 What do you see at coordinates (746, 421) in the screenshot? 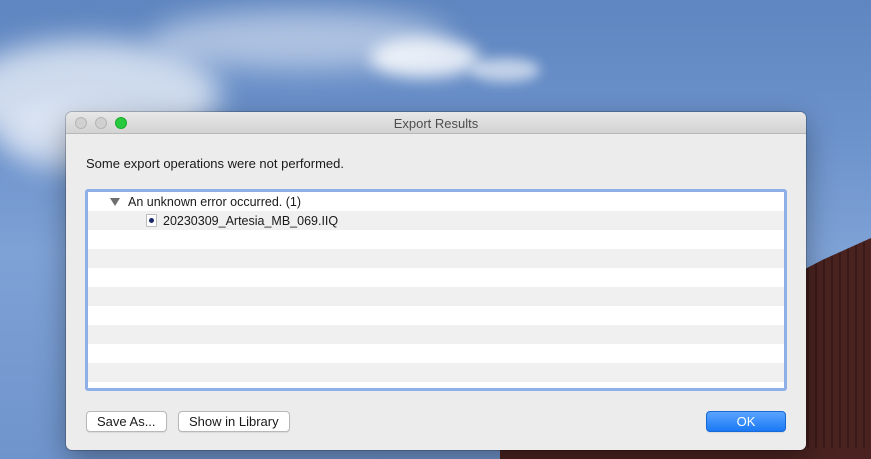
I see `ok-button: OK` at bounding box center [746, 421].